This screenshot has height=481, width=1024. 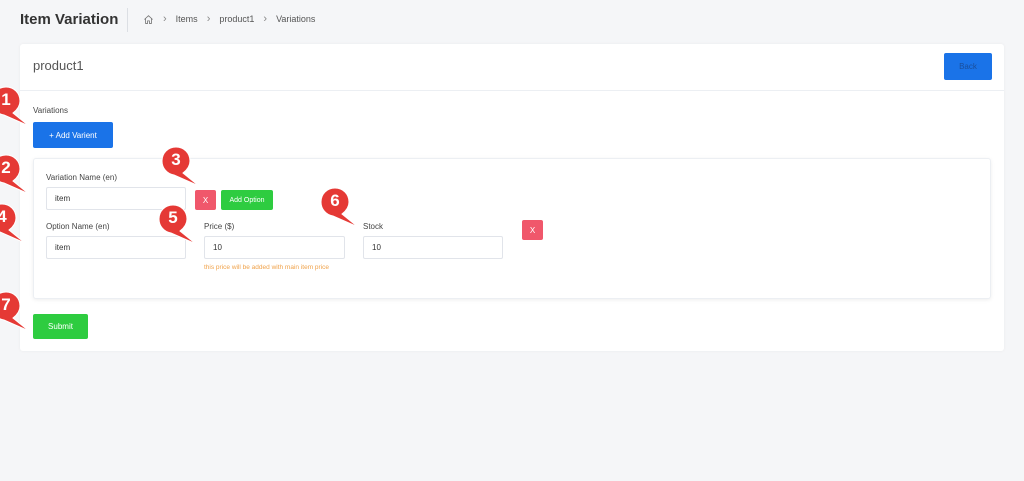 What do you see at coordinates (532, 230) in the screenshot?
I see `remove-option-button: X` at bounding box center [532, 230].